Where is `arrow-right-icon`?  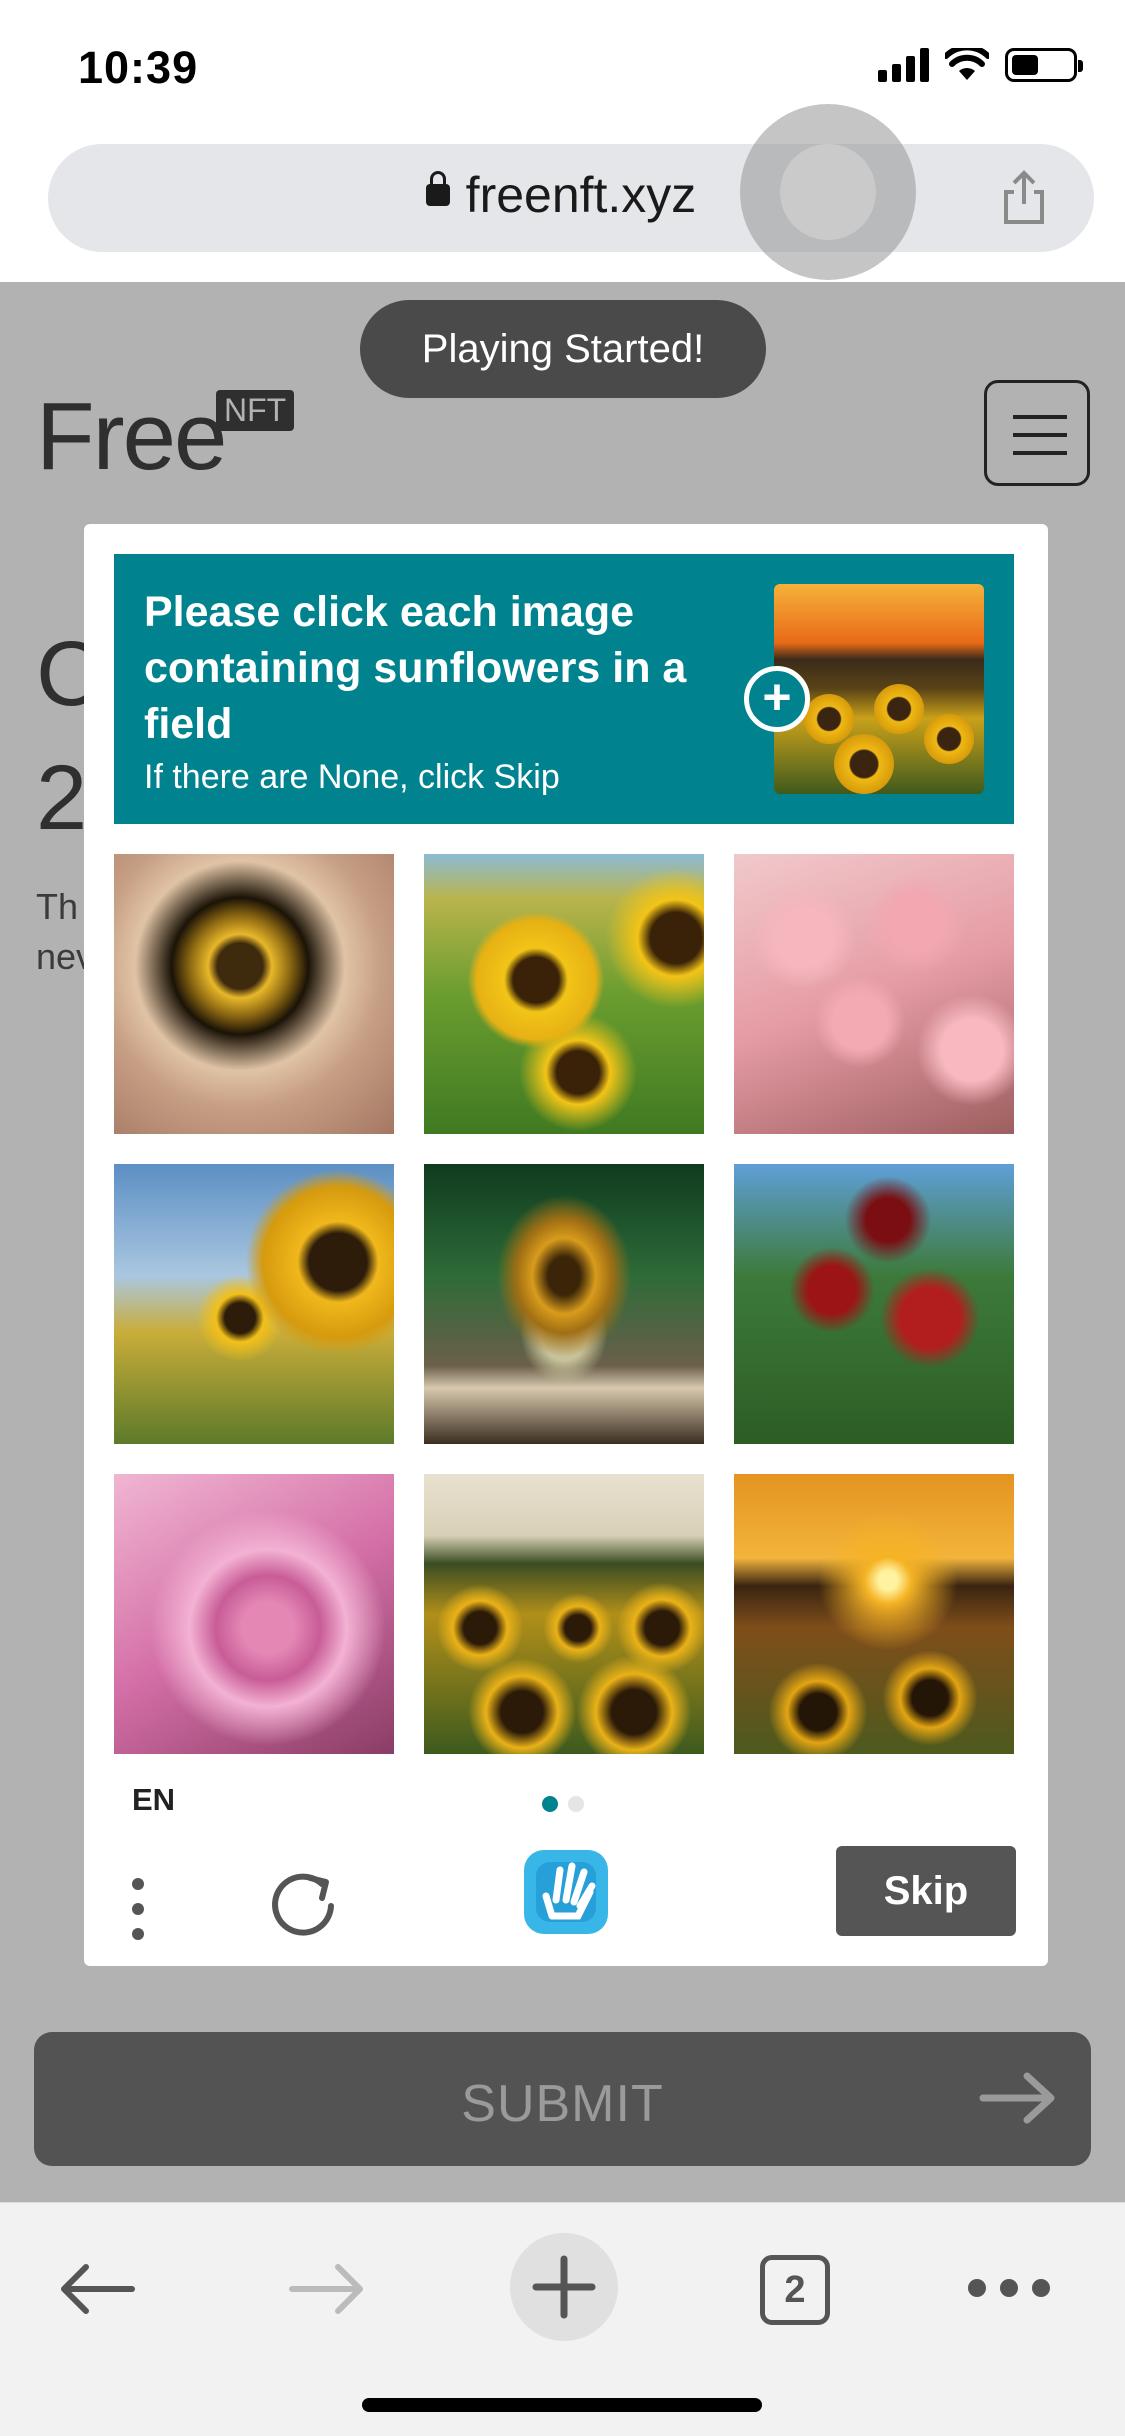 arrow-right-icon is located at coordinates (328, 2289).